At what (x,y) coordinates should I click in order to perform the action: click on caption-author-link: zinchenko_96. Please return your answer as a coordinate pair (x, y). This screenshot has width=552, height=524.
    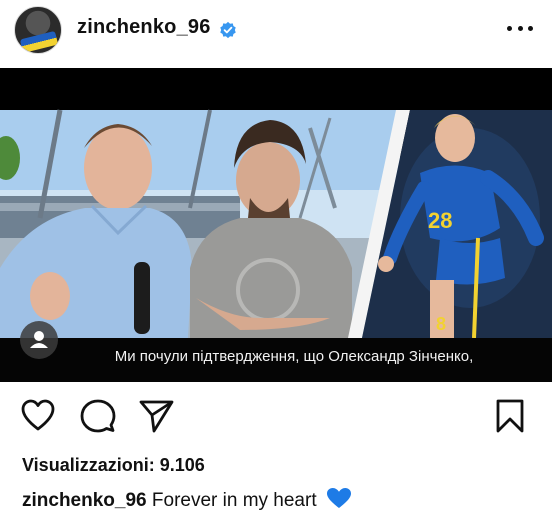
    Looking at the image, I should click on (84, 500).